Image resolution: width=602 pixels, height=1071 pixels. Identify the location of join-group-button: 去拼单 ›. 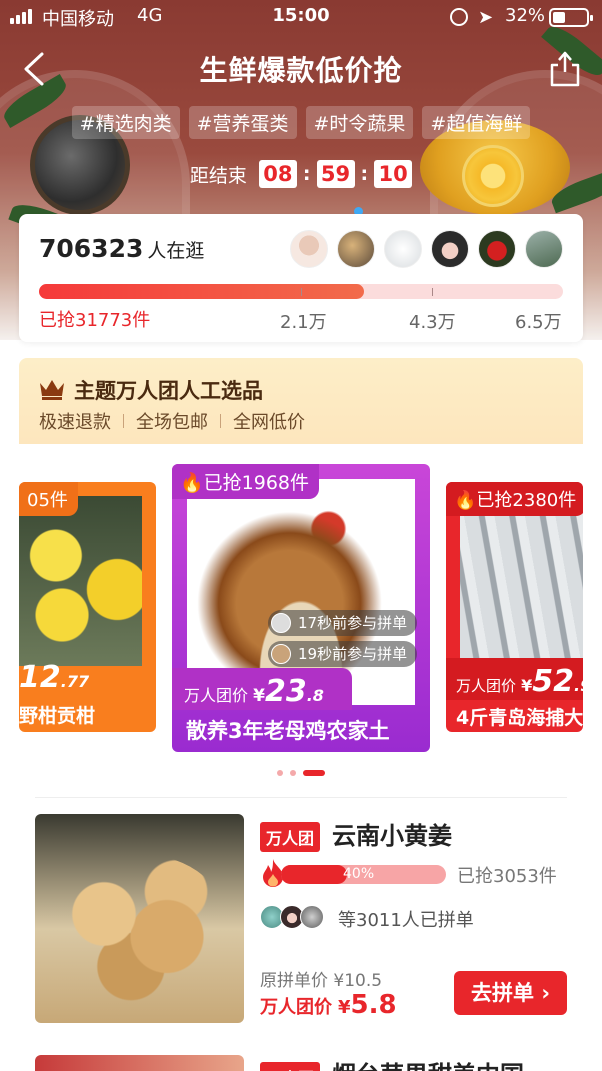
(510, 993).